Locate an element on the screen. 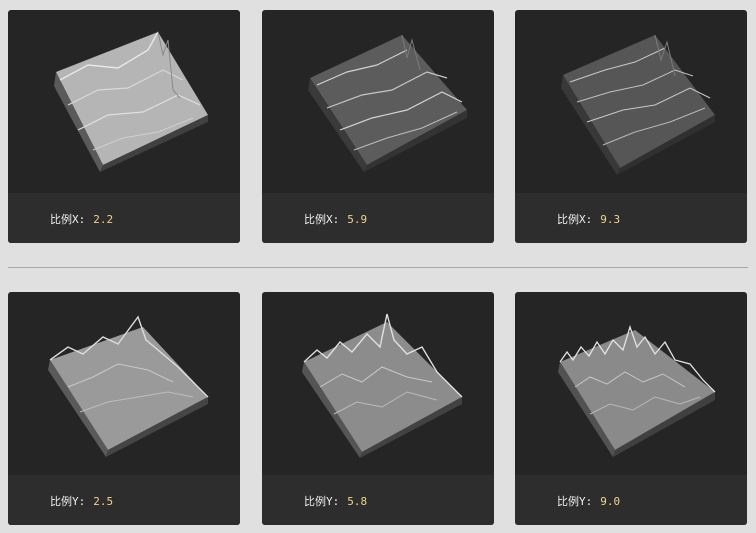 The height and width of the screenshot is (533, 756). parameter-value: 5.8 is located at coordinates (357, 501).